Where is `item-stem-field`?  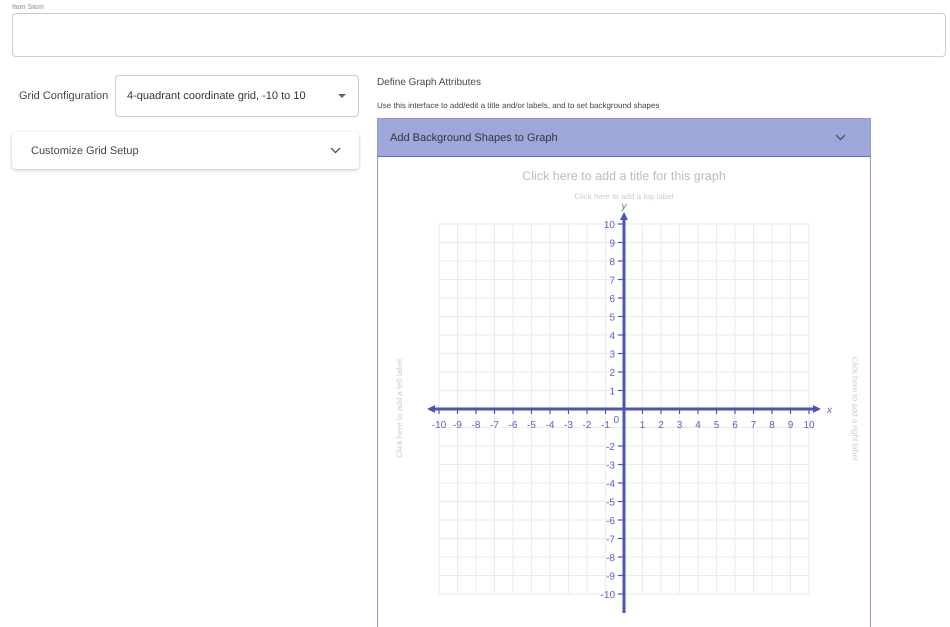 item-stem-field is located at coordinates (479, 35).